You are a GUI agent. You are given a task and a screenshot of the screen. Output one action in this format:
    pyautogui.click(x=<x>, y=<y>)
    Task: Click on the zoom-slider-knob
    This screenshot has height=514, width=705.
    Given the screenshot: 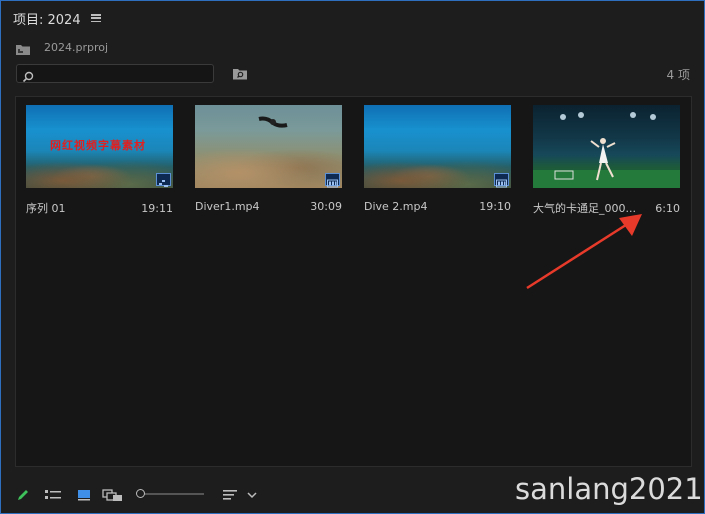 What is the action you would take?
    pyautogui.click(x=140, y=493)
    